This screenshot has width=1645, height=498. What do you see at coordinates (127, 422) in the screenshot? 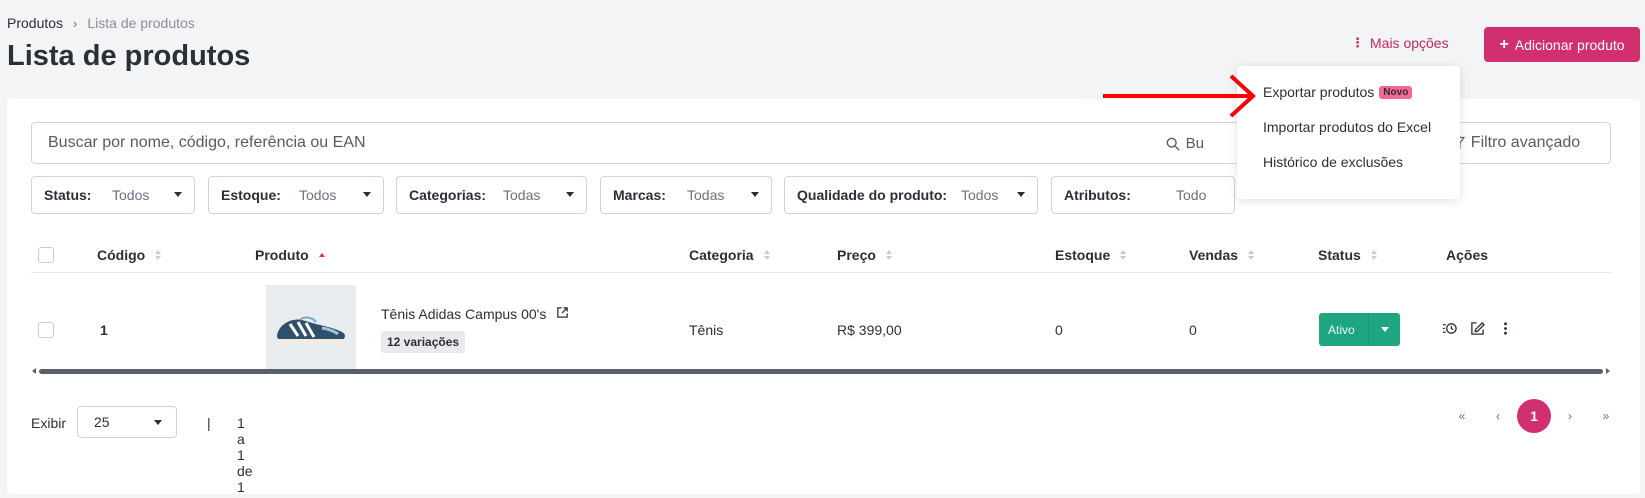
I see `page-size-select: 25` at bounding box center [127, 422].